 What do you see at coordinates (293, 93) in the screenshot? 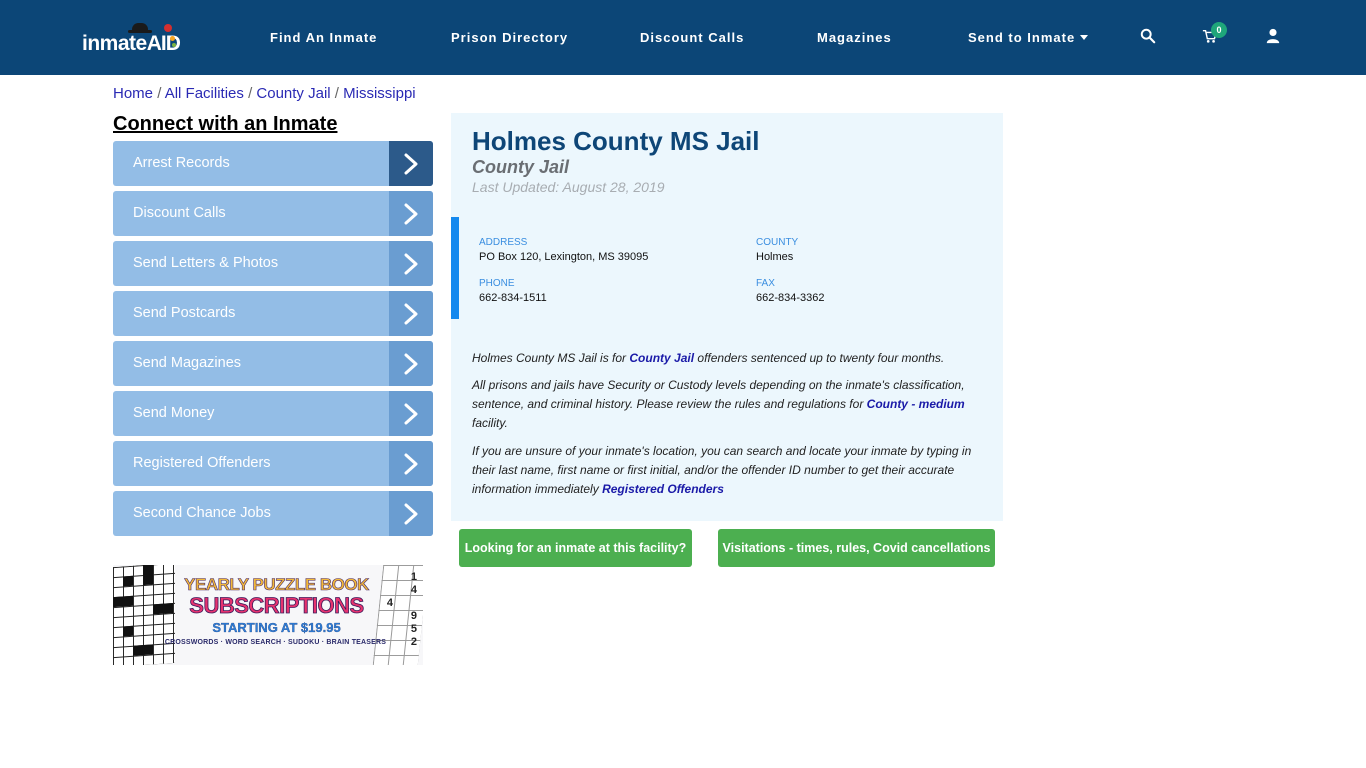
I see `breadcrumb-county-jail: County Jail` at bounding box center [293, 93].